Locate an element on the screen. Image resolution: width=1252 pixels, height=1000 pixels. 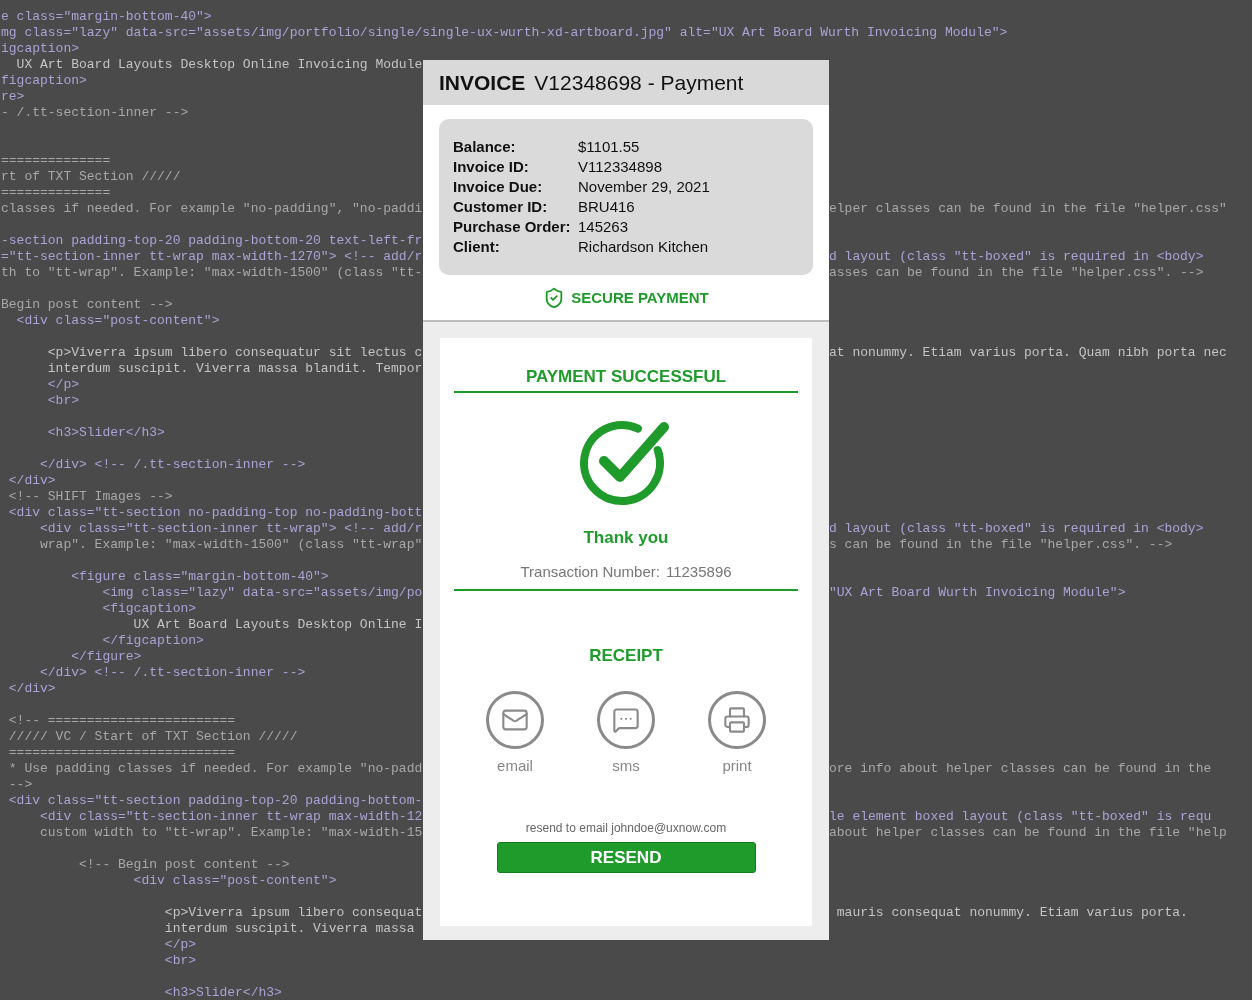
code-line: --> is located at coordinates (20, 784).